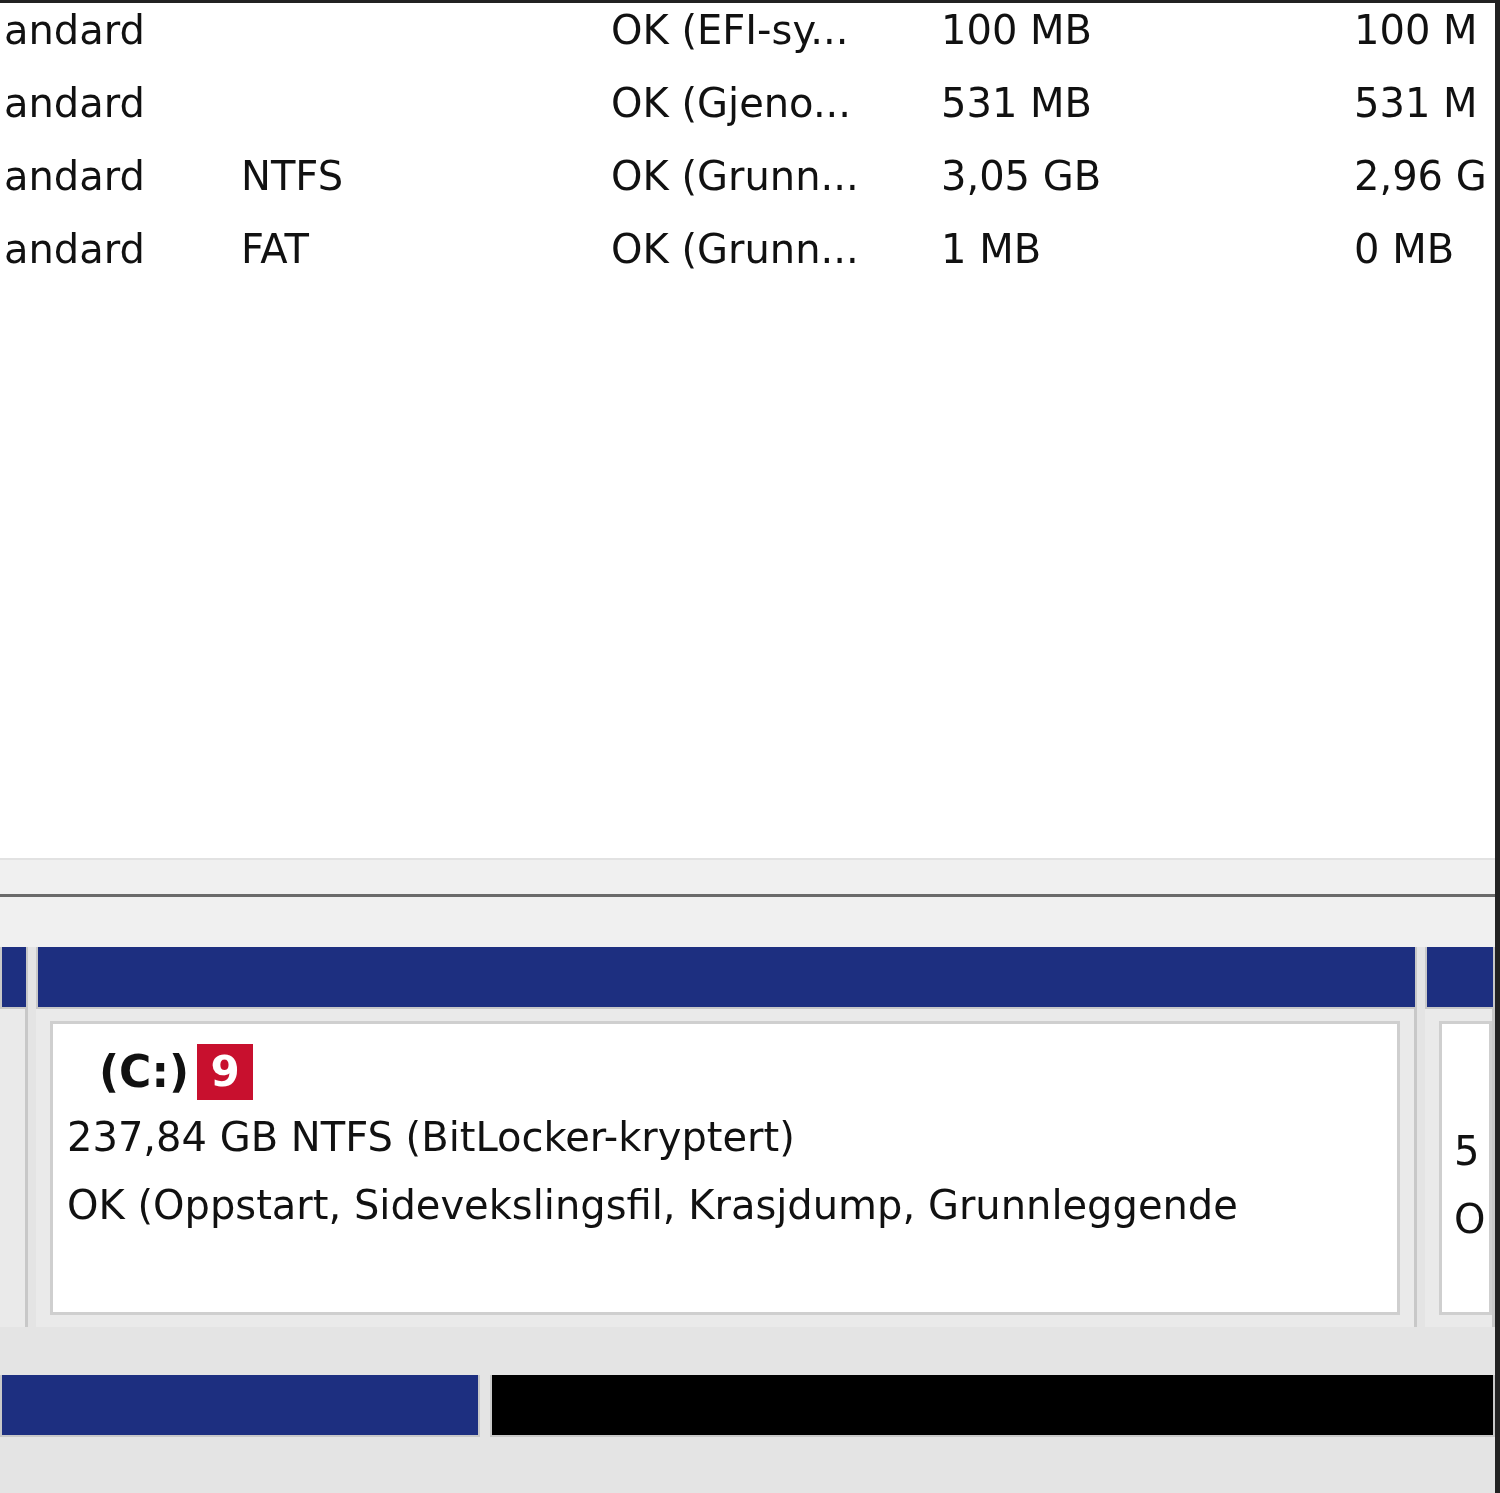 The height and width of the screenshot is (1493, 1500). I want to click on table-cell-text: 100 M, so click(1416, 30).